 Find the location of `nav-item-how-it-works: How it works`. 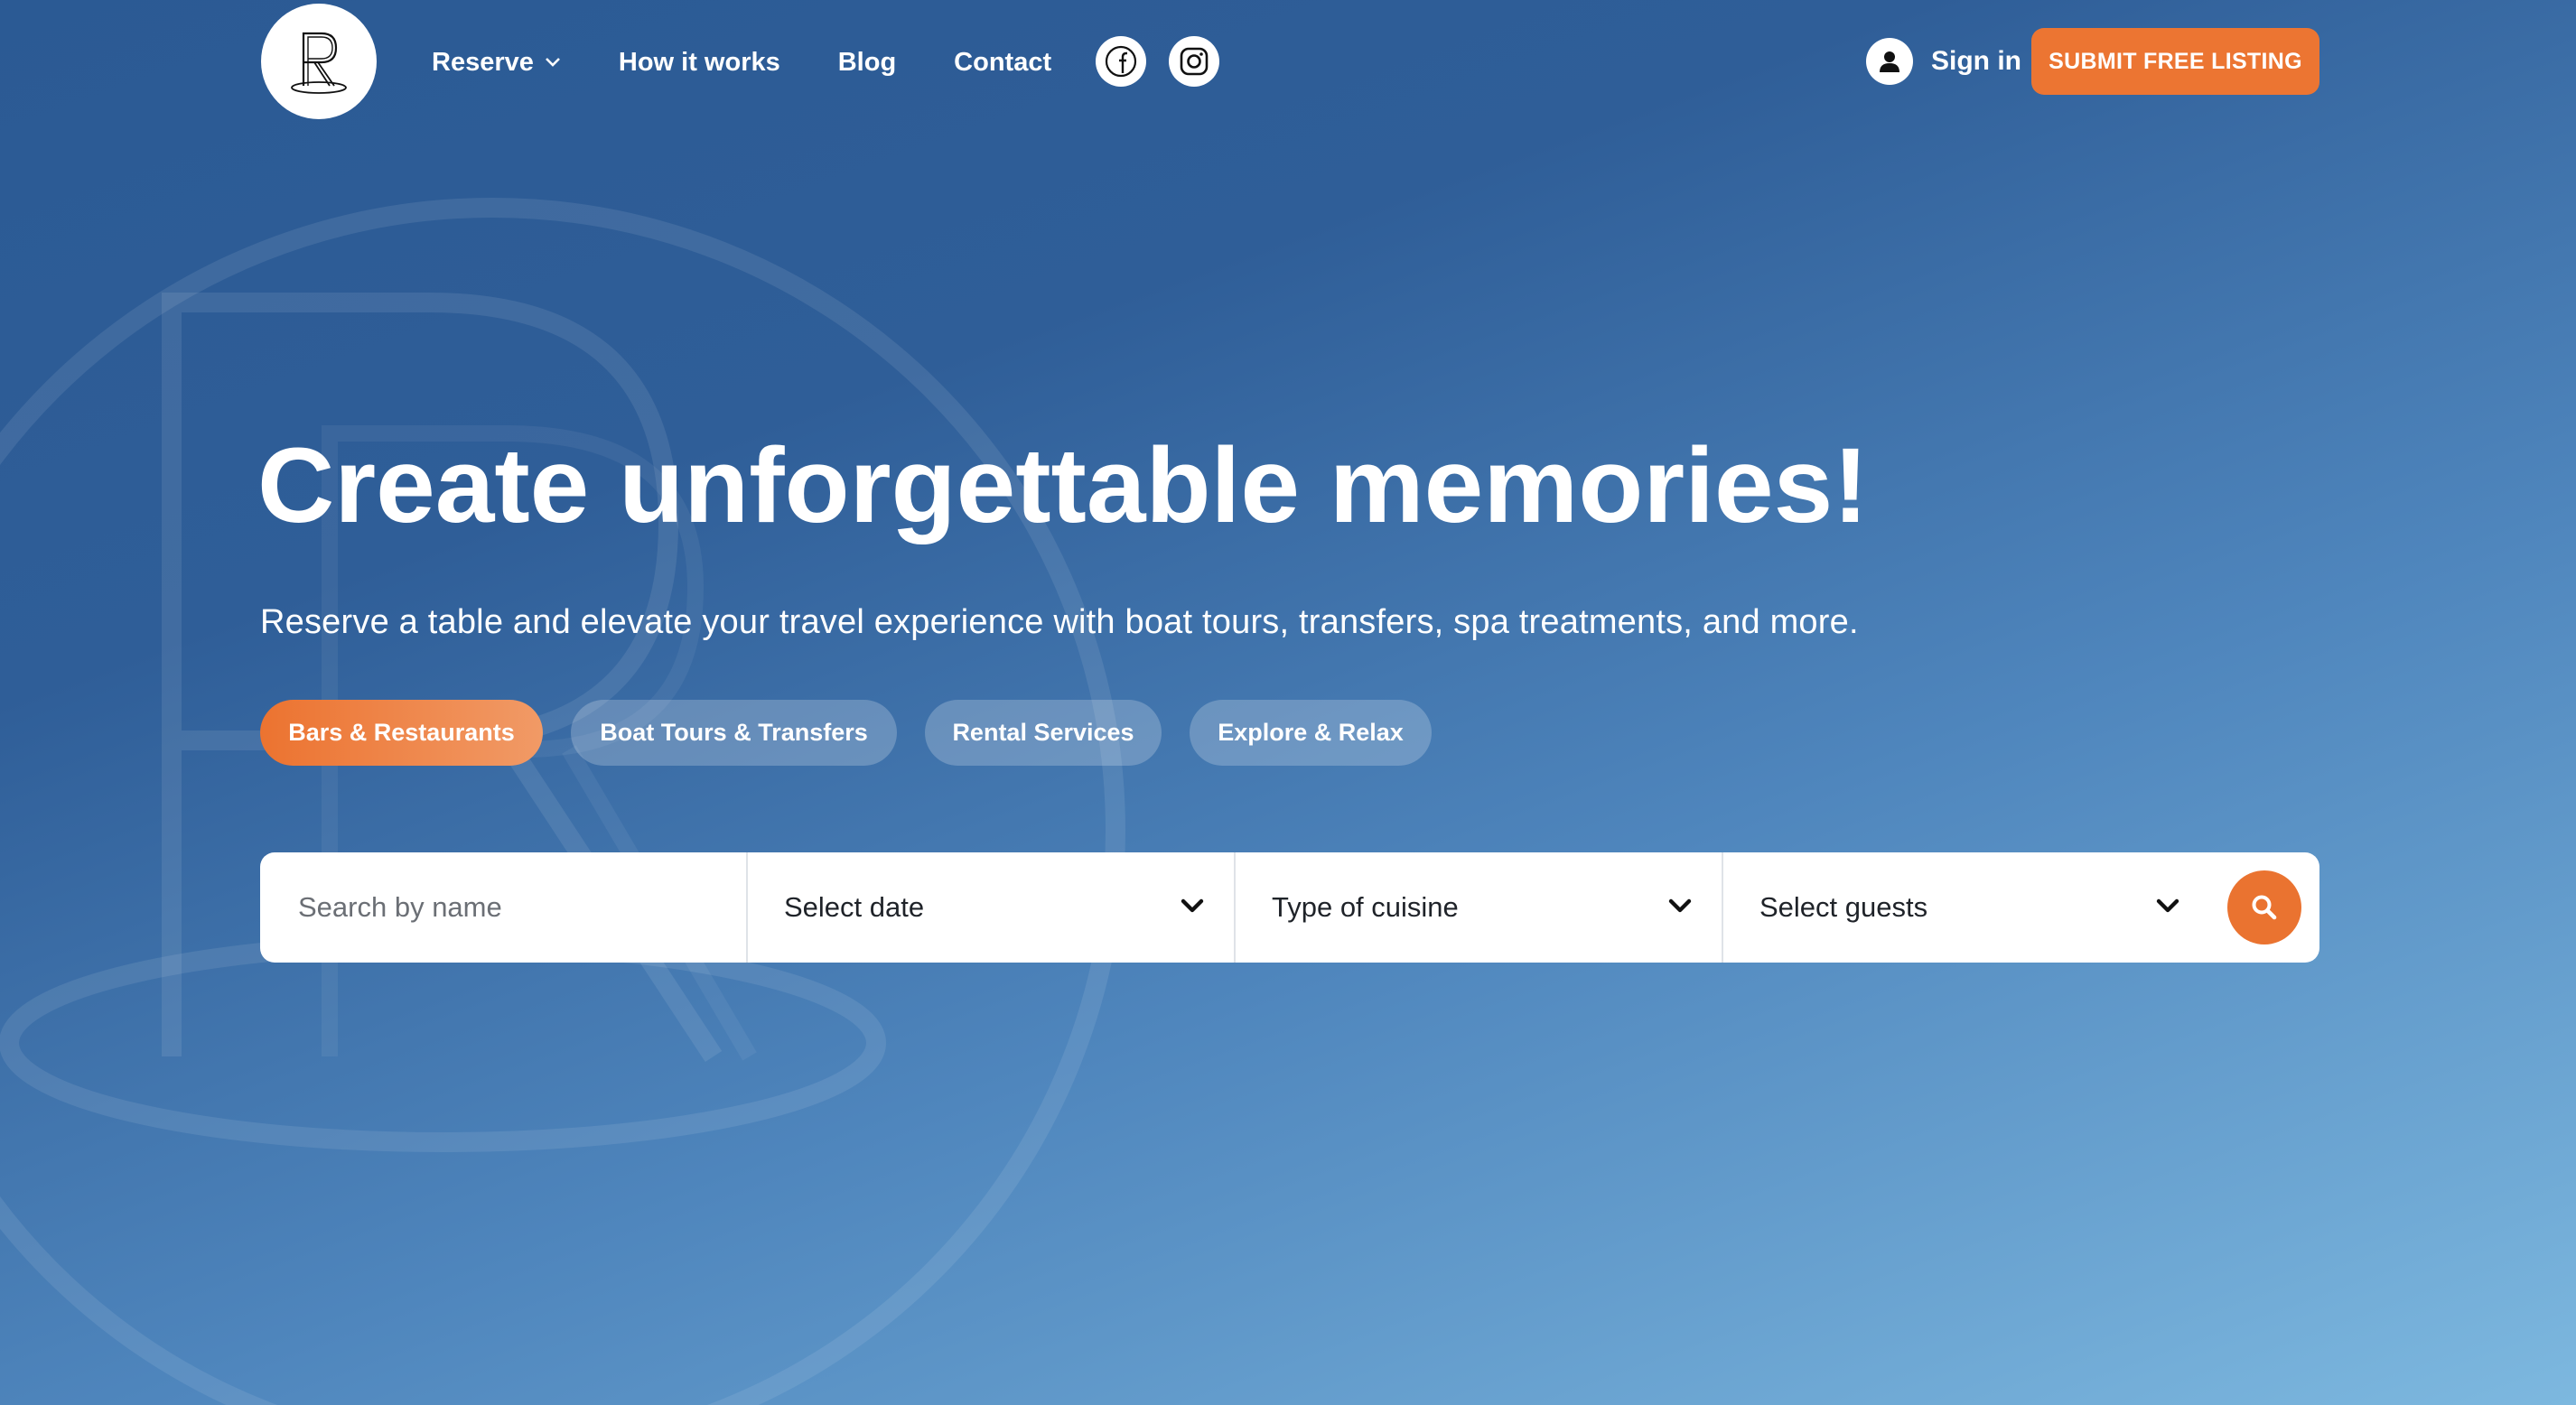

nav-item-how-it-works: How it works is located at coordinates (700, 63).